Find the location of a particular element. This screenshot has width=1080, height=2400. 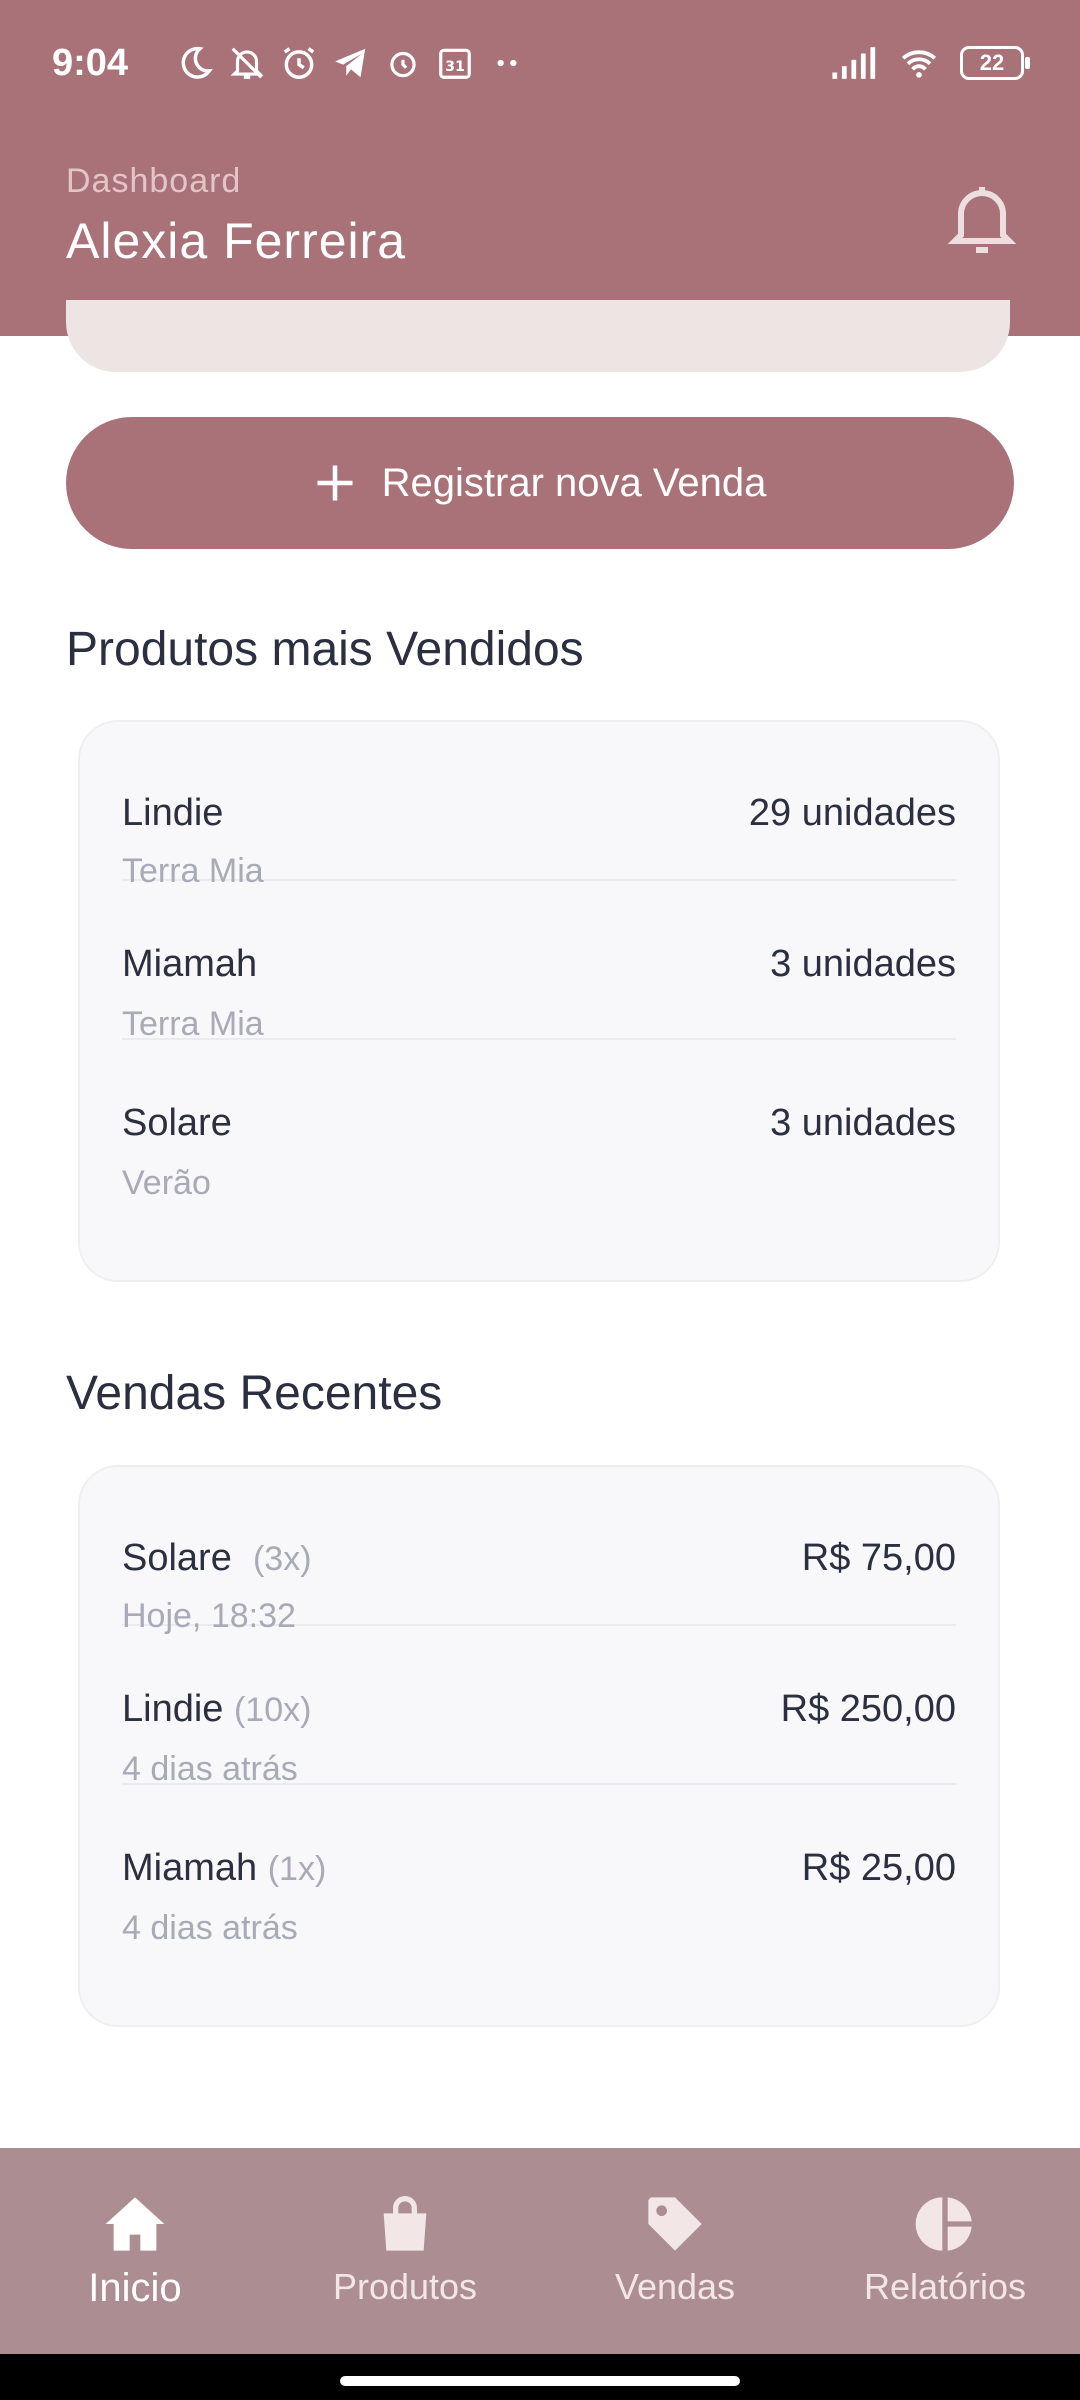

more-dots-icon is located at coordinates (507, 63).